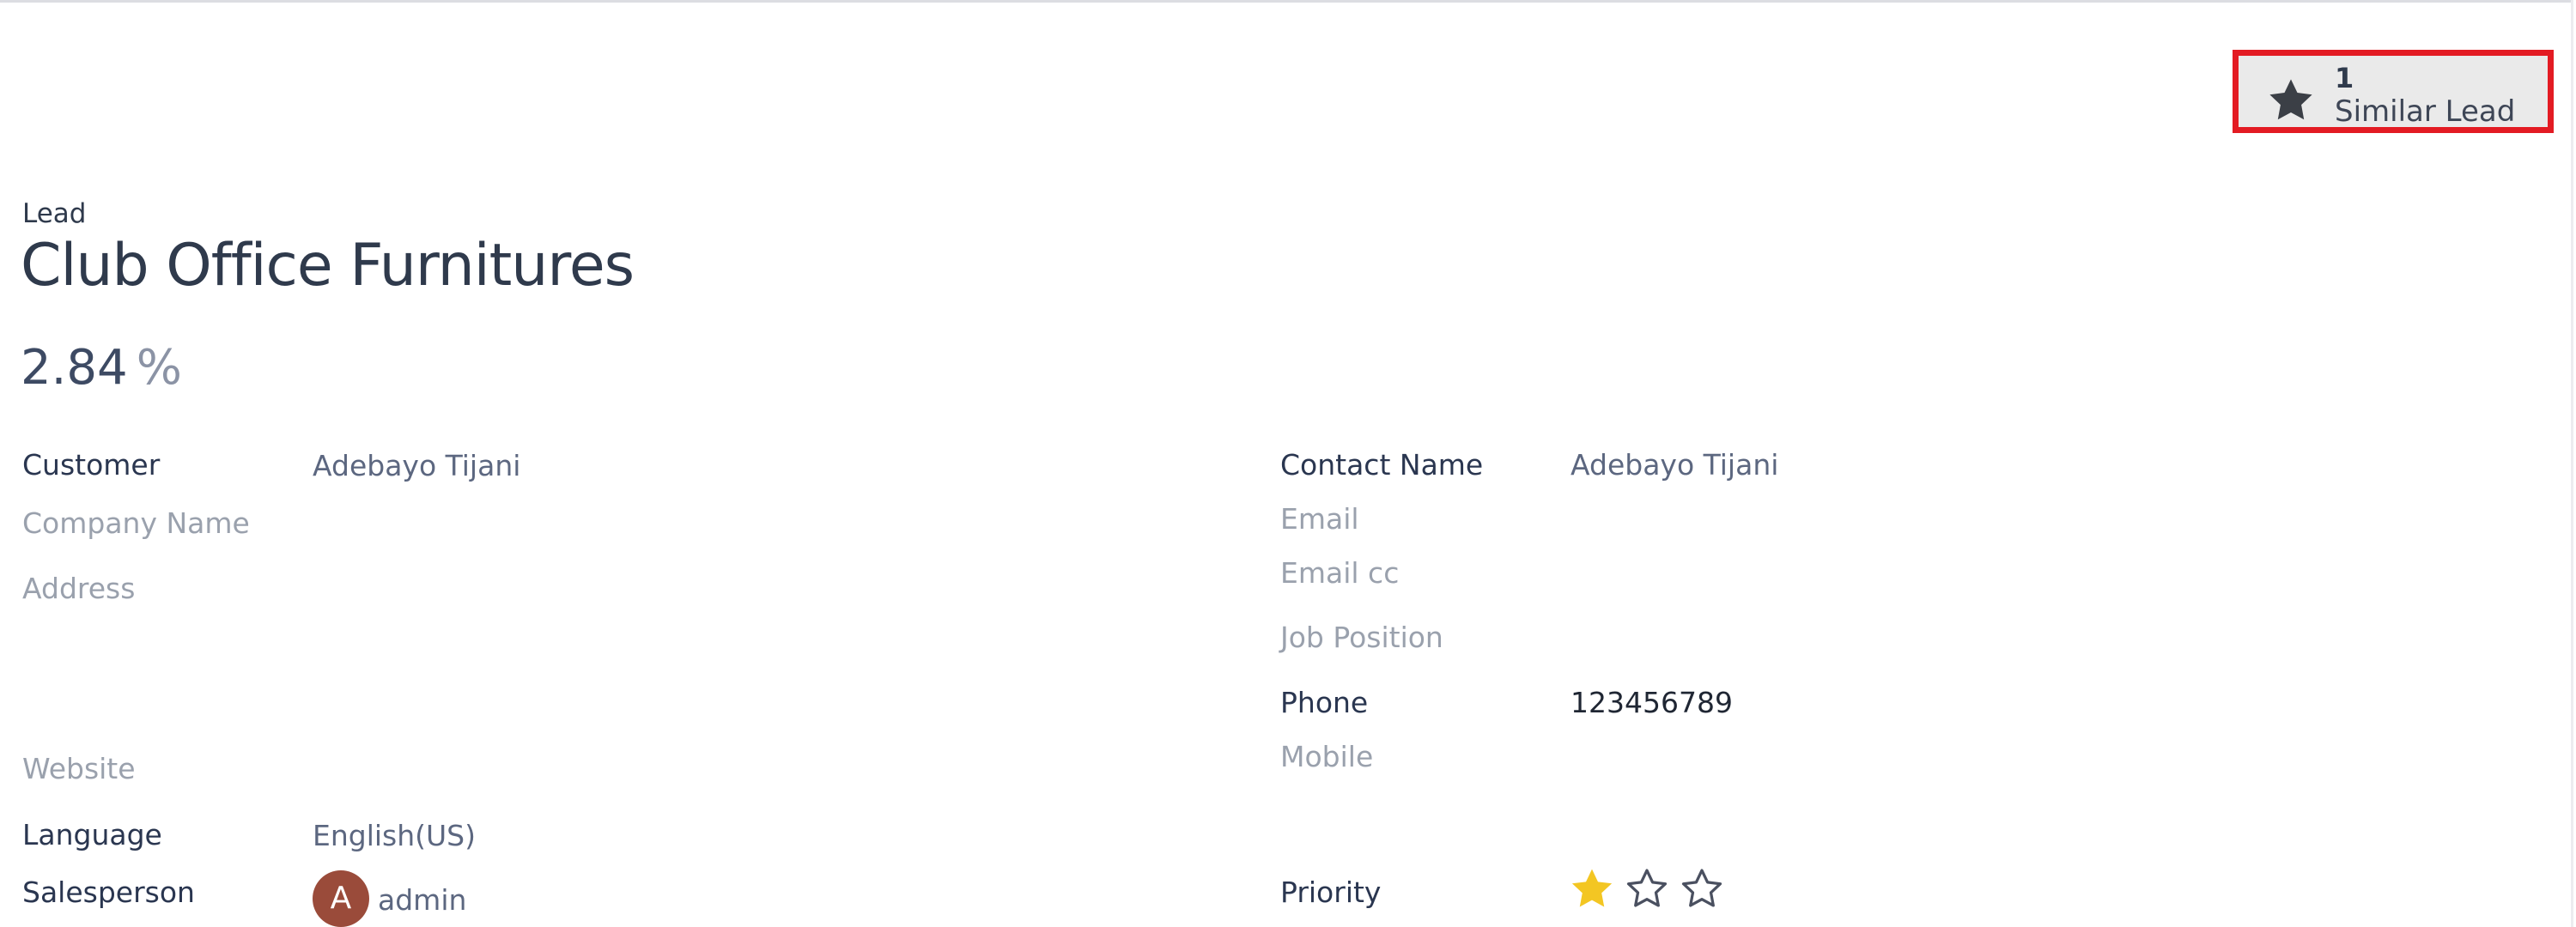 Image resolution: width=2576 pixels, height=927 pixels. Describe the element at coordinates (91, 465) in the screenshot. I see `customer-label: Customer` at that location.